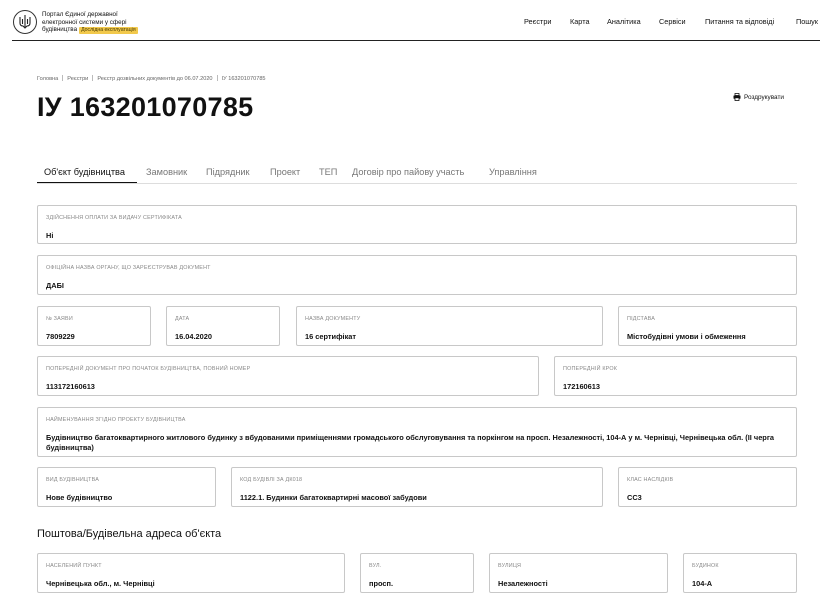 This screenshot has width=831, height=609. I want to click on print-label: Роздрукувати, so click(764, 97).